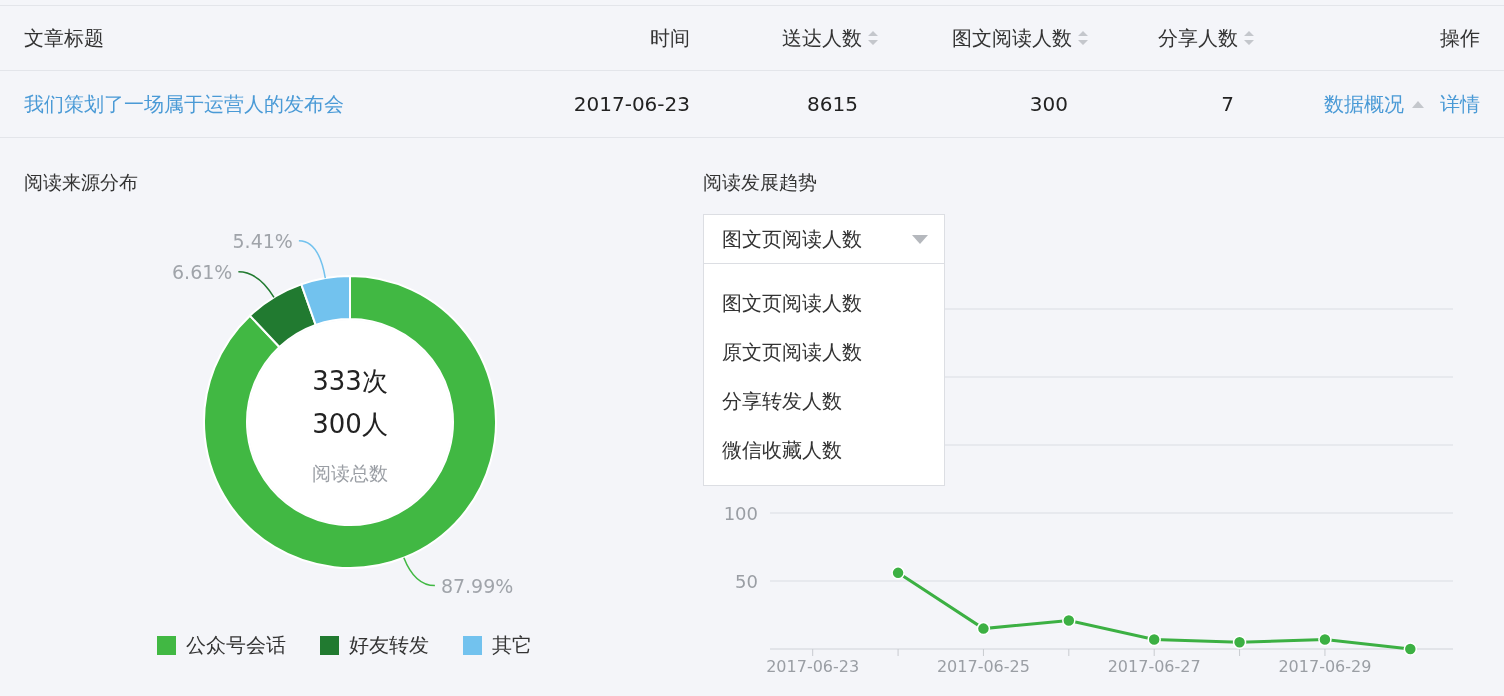 The height and width of the screenshot is (696, 1504). I want to click on section-title: 阅读发展趋势, so click(760, 182).